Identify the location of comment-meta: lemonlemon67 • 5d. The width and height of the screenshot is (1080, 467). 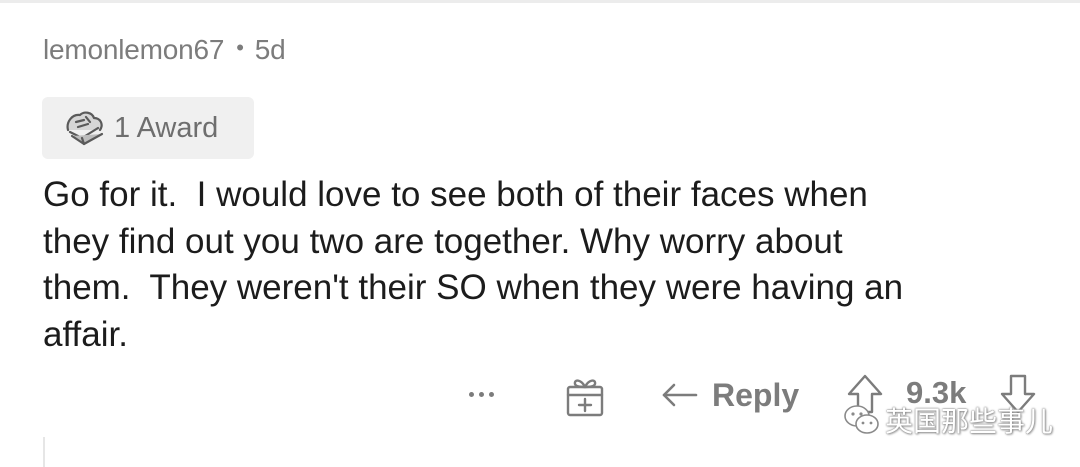
(164, 50).